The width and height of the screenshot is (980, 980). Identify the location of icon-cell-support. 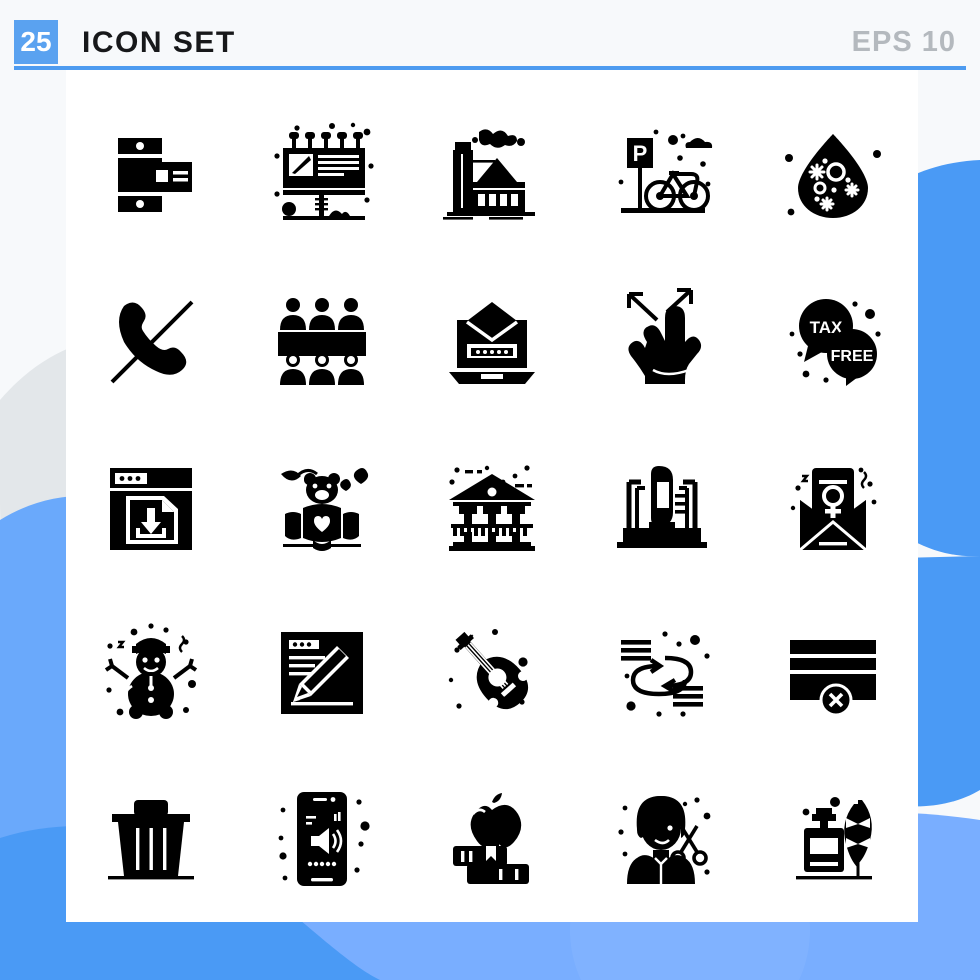
(662, 507).